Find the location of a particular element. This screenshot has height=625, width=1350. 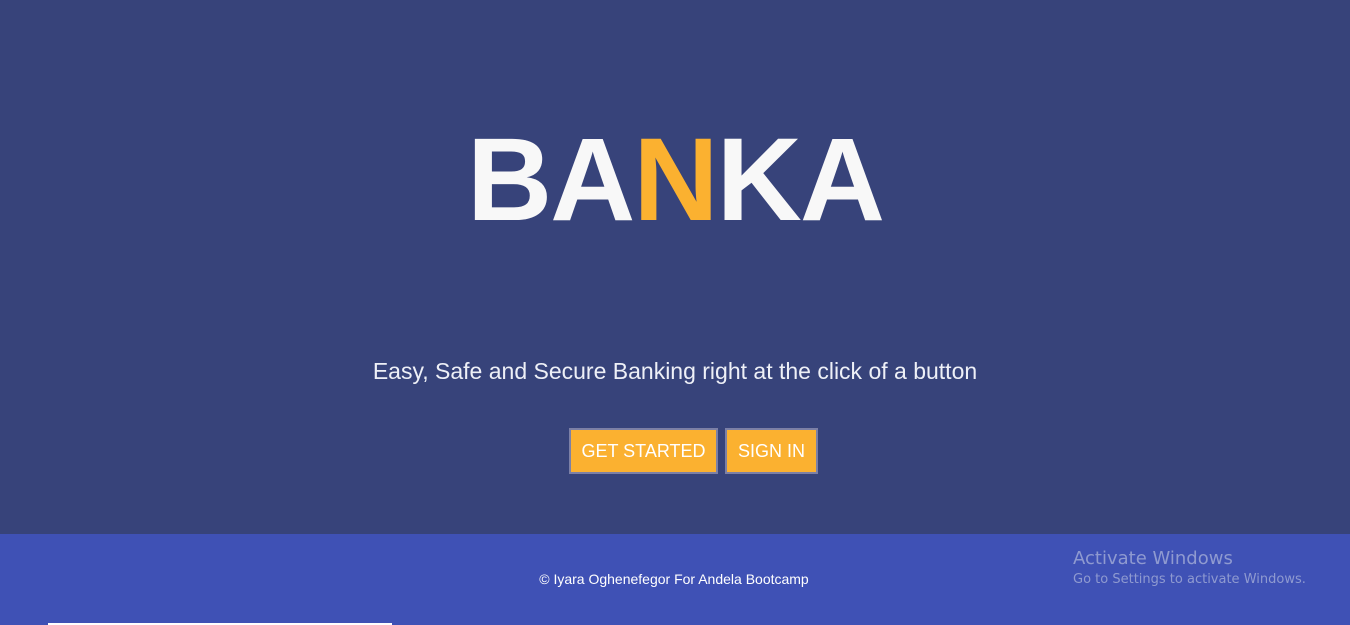

logo-text-part2: KA is located at coordinates (800, 180).